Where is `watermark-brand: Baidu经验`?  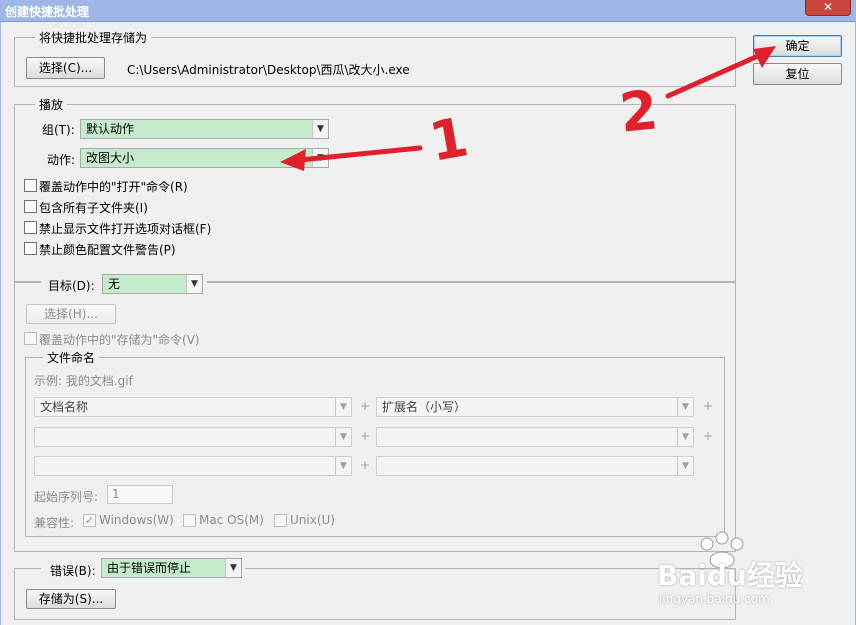
watermark-brand: Baidu经验 is located at coordinates (730, 575).